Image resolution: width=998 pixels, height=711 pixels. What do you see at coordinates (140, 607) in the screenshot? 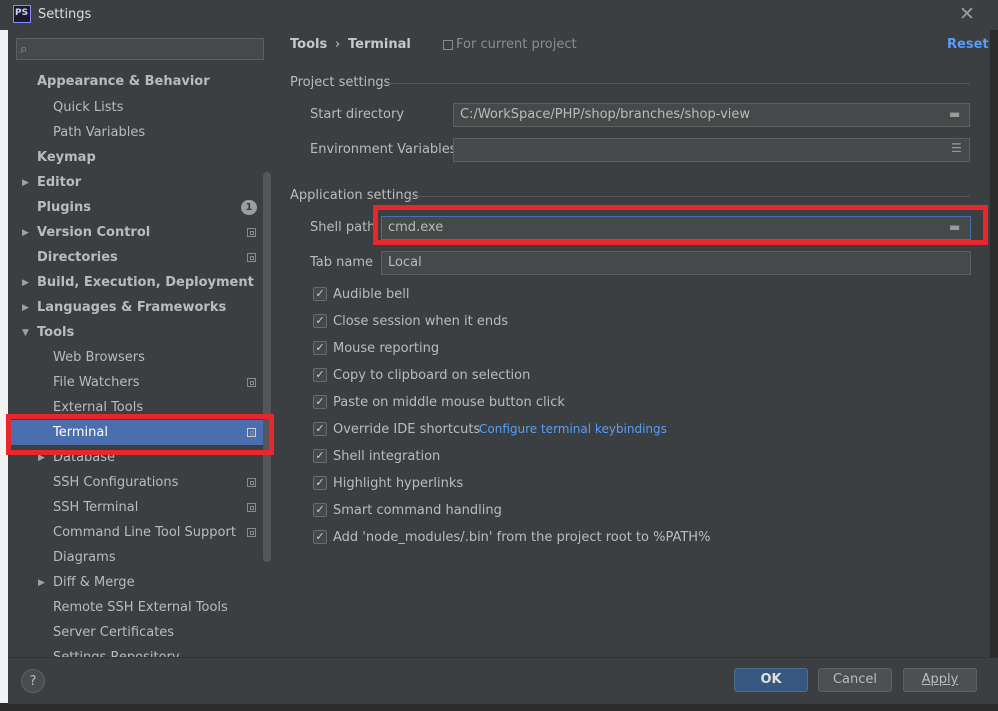
I see `sidebar-item-remote-ssh: Remote SSH External Tools` at bounding box center [140, 607].